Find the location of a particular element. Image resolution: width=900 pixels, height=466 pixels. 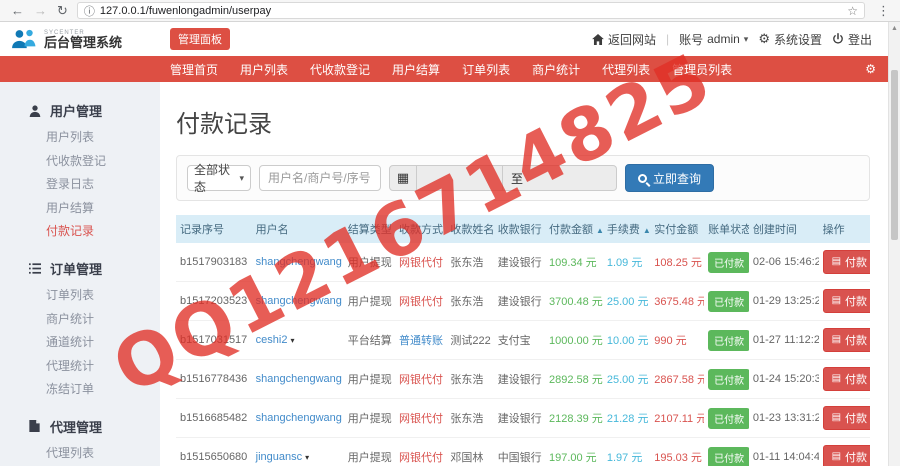

logout-link: 登出 is located at coordinates (852, 39).